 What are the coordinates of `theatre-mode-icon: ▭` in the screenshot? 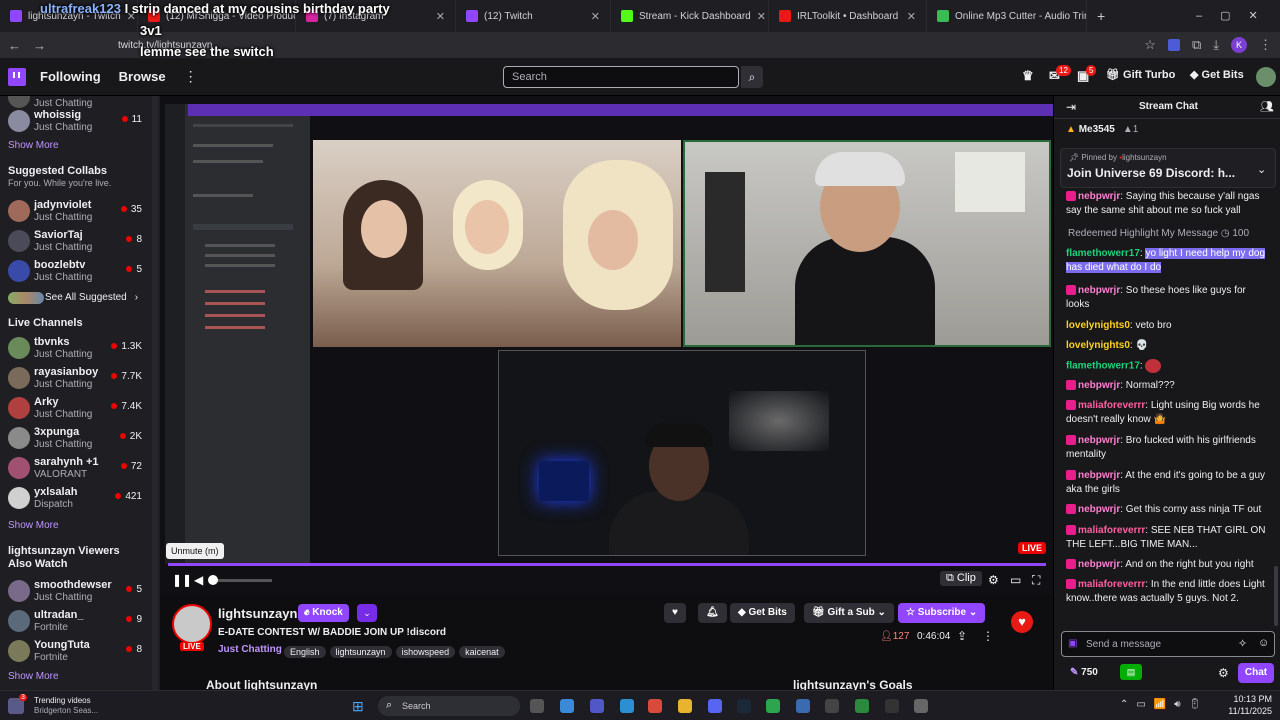 It's located at (1015, 580).